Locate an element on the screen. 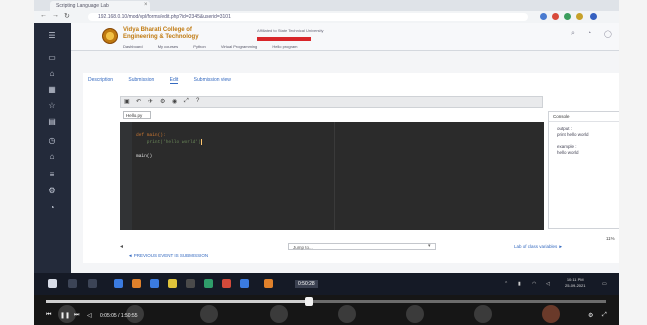  start-icon is located at coordinates (52, 283).